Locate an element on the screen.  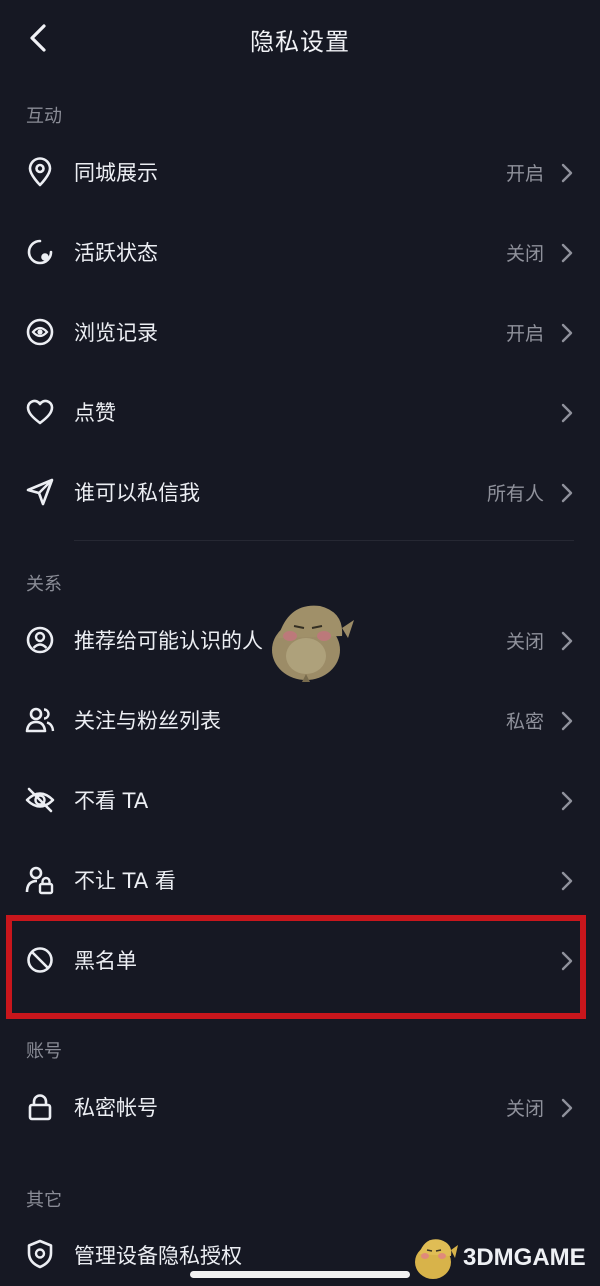
home-indicator is located at coordinates (300, 1274).